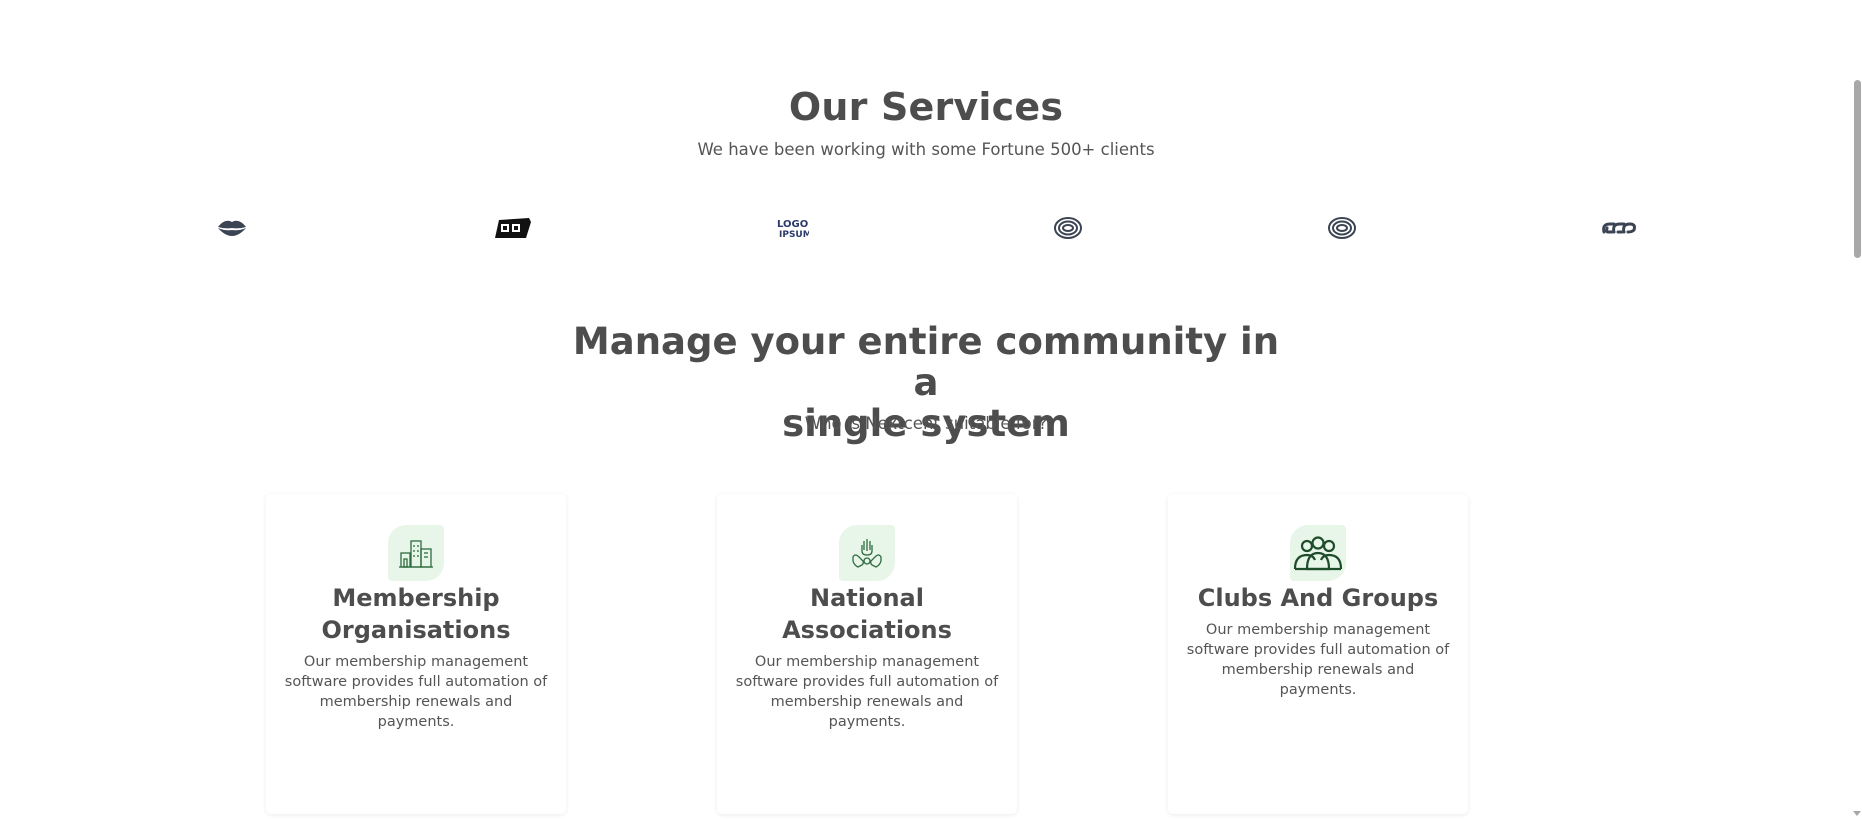 The height and width of the screenshot is (819, 1862). Describe the element at coordinates (926, 362) in the screenshot. I see `community-title-line1: Manage your entire community in a` at that location.